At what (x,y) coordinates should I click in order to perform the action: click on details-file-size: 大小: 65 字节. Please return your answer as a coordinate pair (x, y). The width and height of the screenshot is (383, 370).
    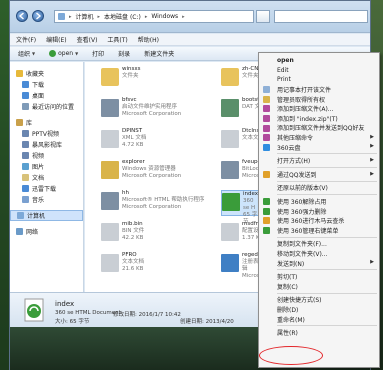
    Looking at the image, I should click on (72, 322).